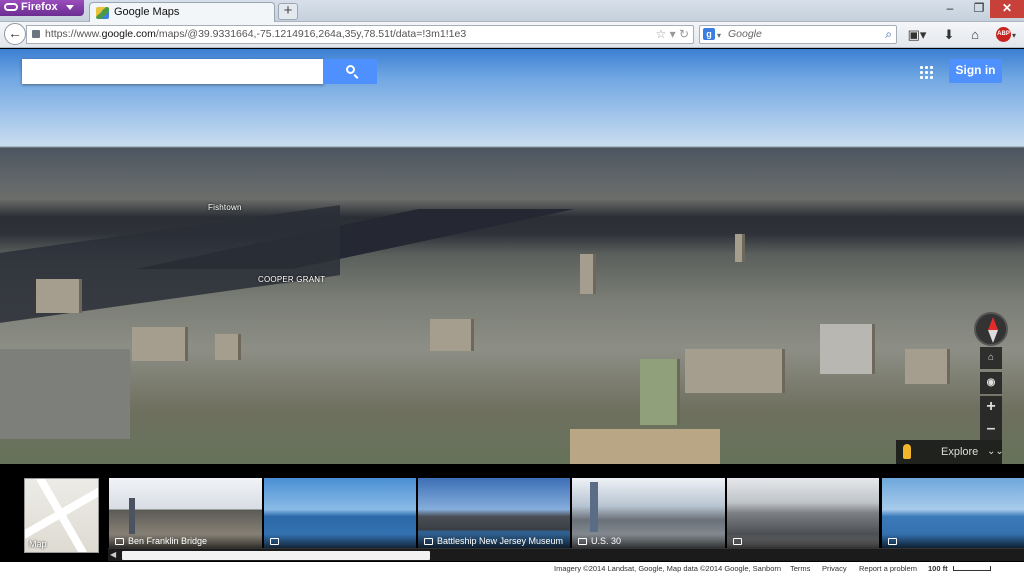 Image resolution: width=1024 pixels, height=576 pixels. I want to click on firefox-logo-icon, so click(11, 7).